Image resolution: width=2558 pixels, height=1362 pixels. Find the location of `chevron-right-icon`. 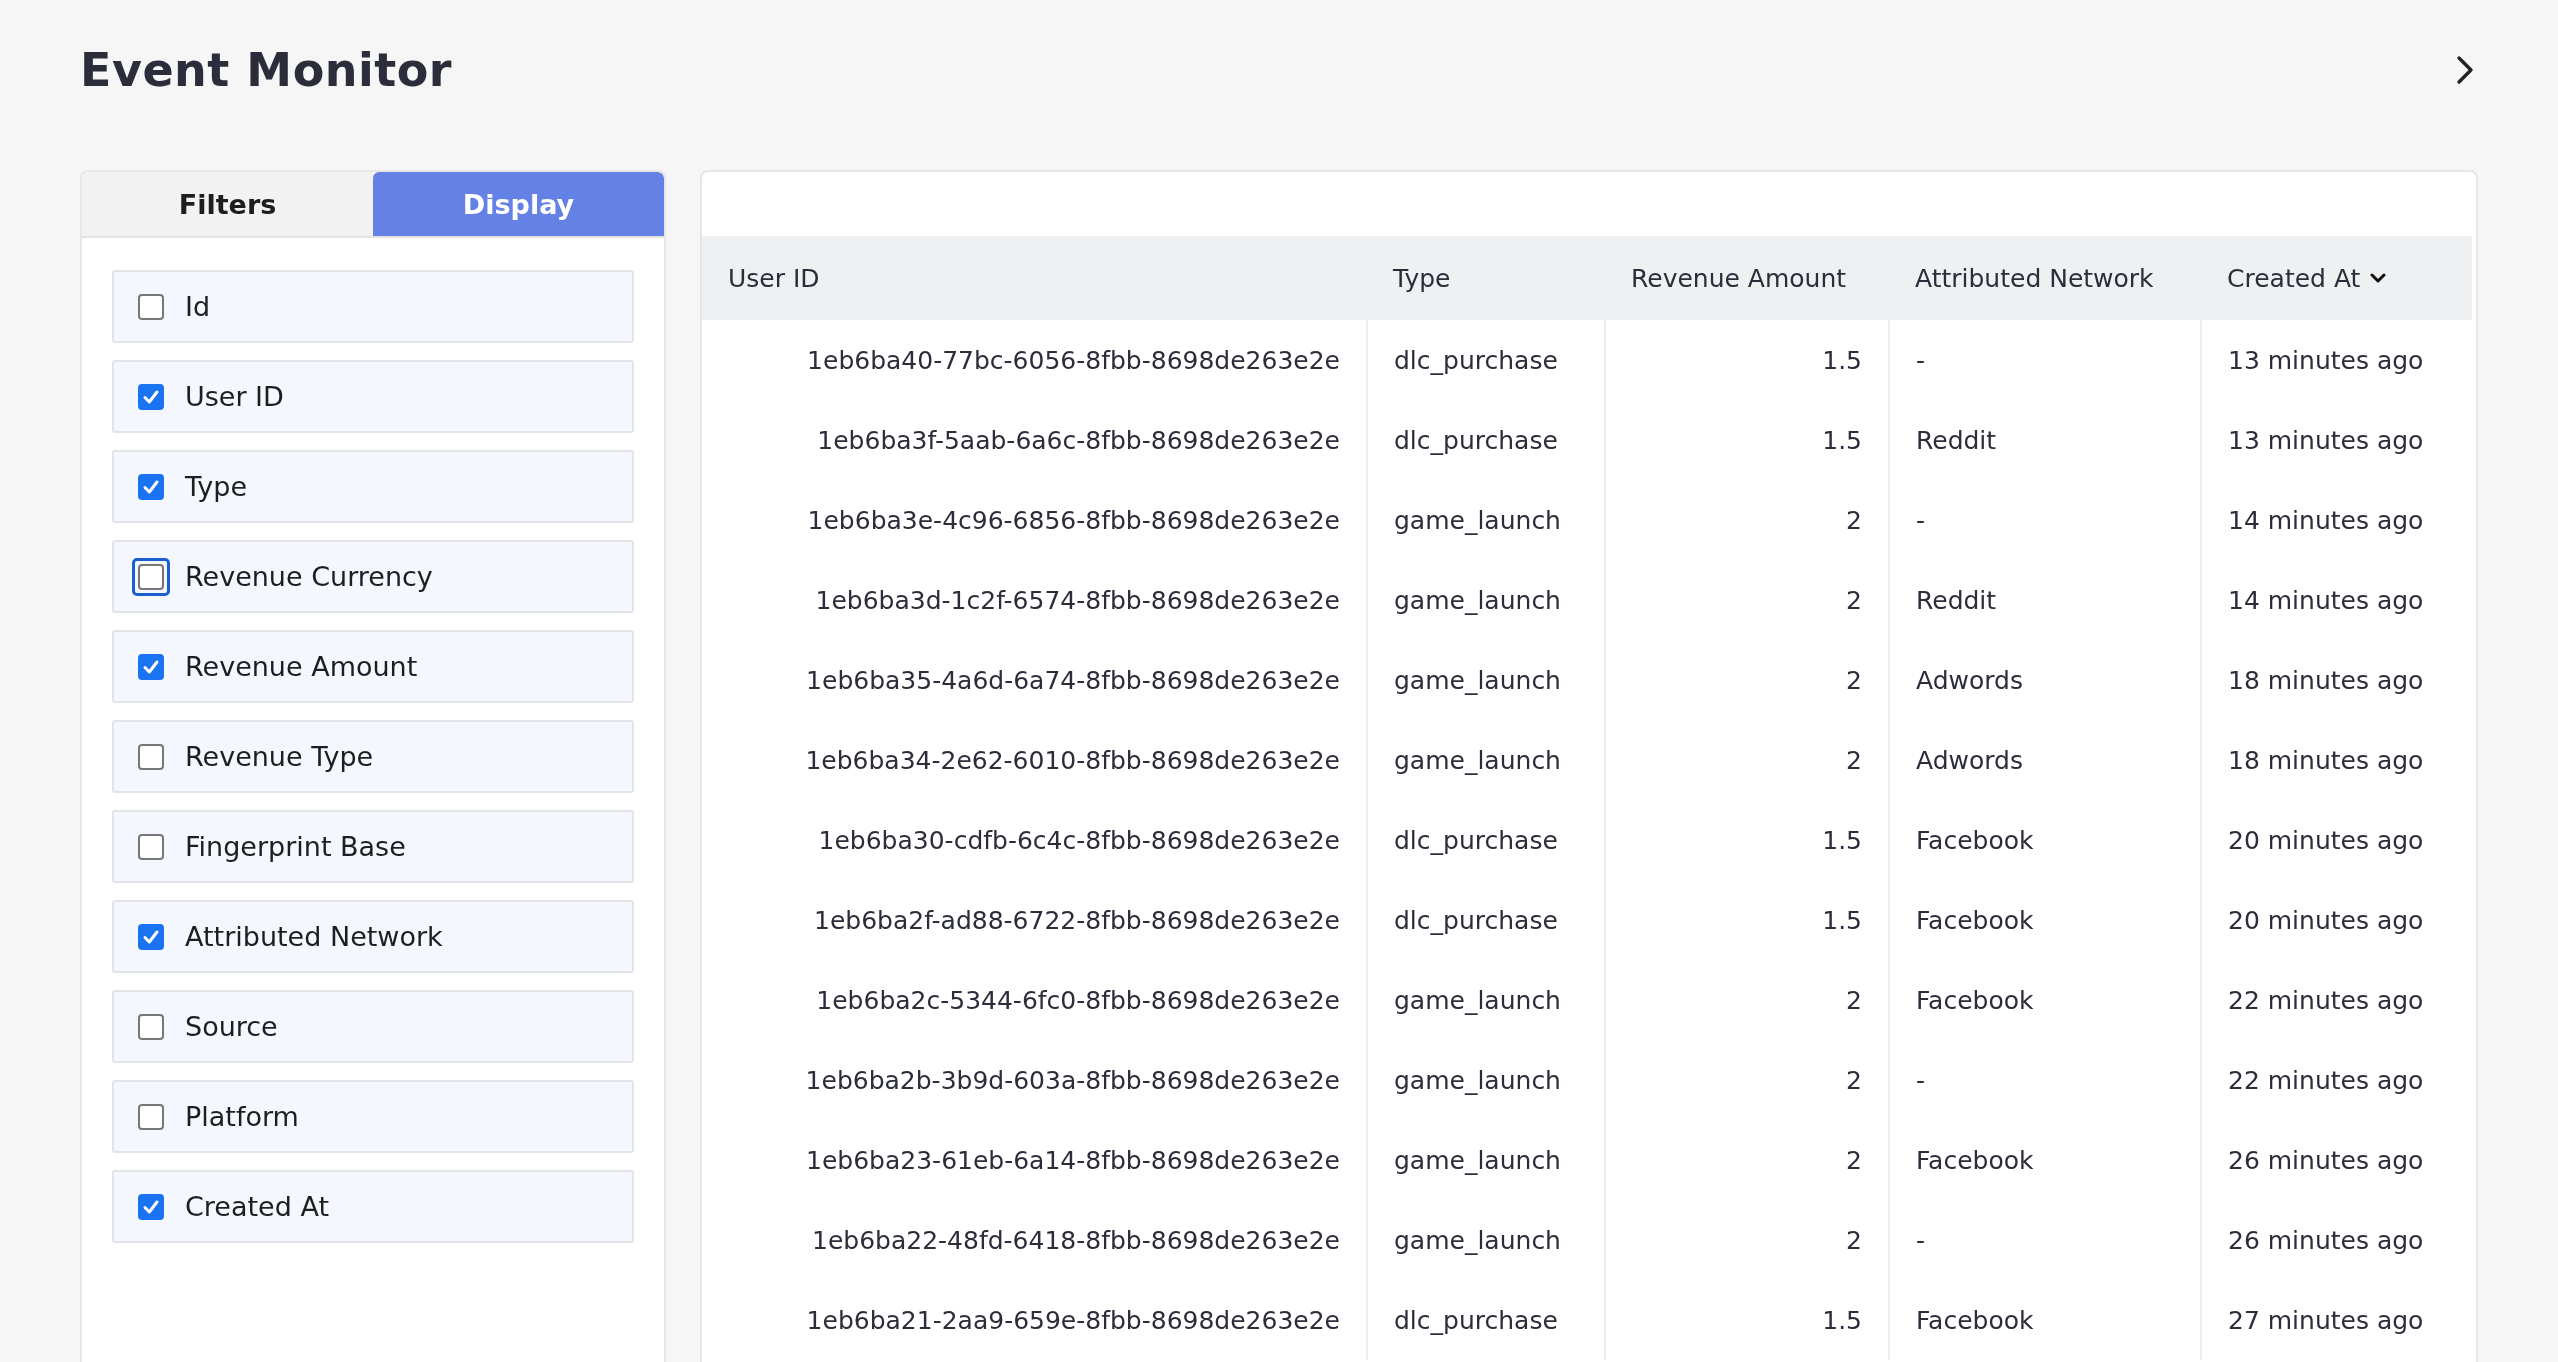

chevron-right-icon is located at coordinates (2465, 70).